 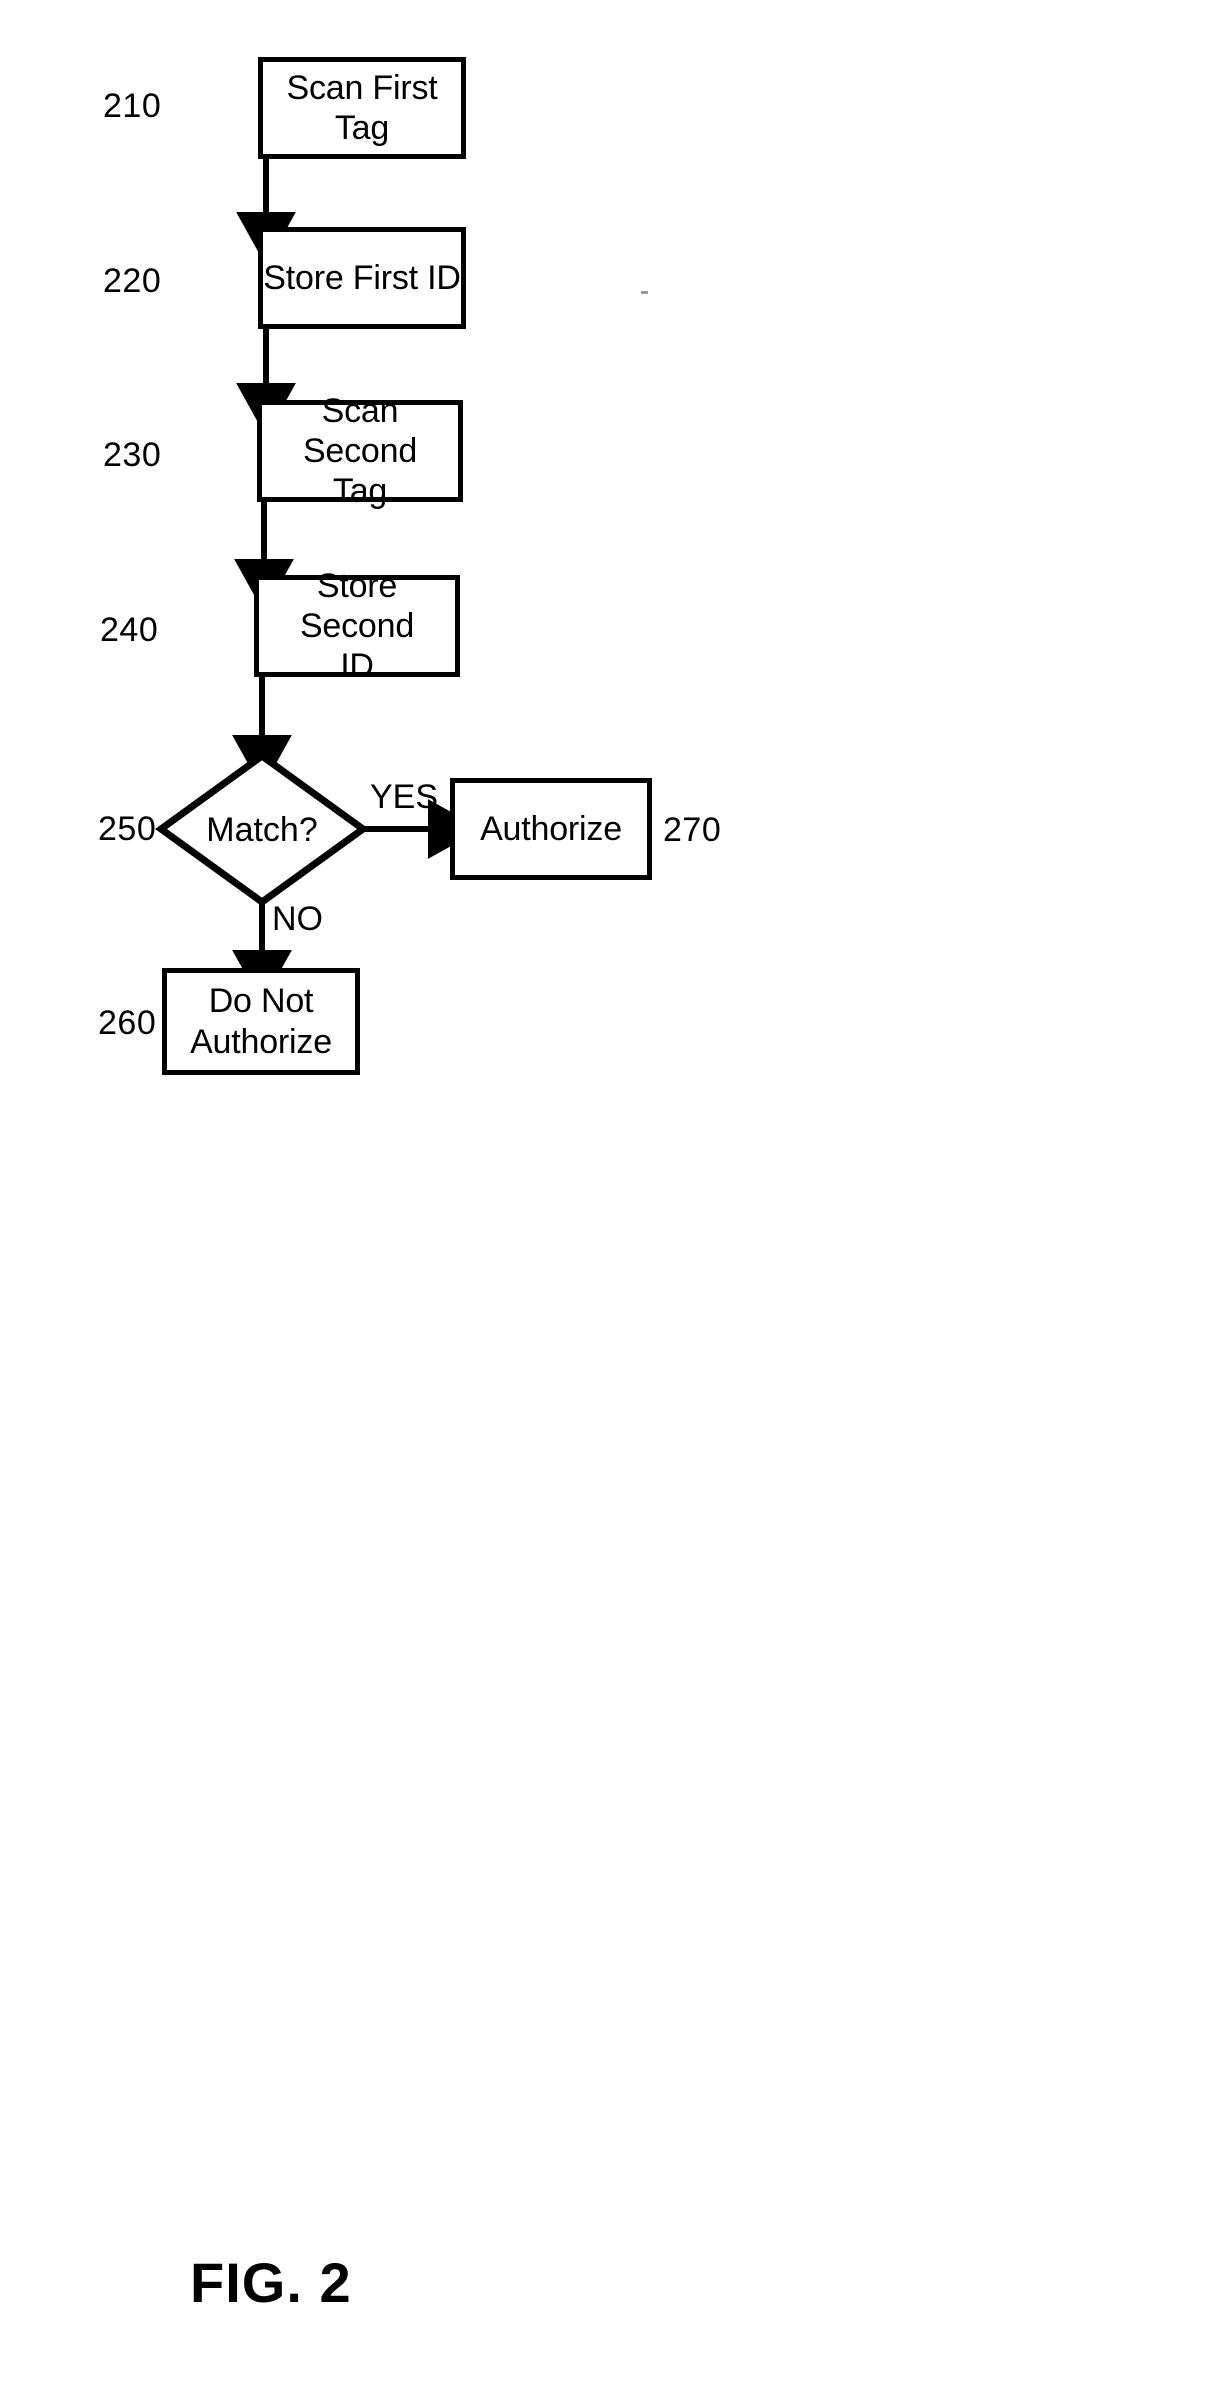 I want to click on node-store-first-id: Store First ID, so click(x=362, y=278).